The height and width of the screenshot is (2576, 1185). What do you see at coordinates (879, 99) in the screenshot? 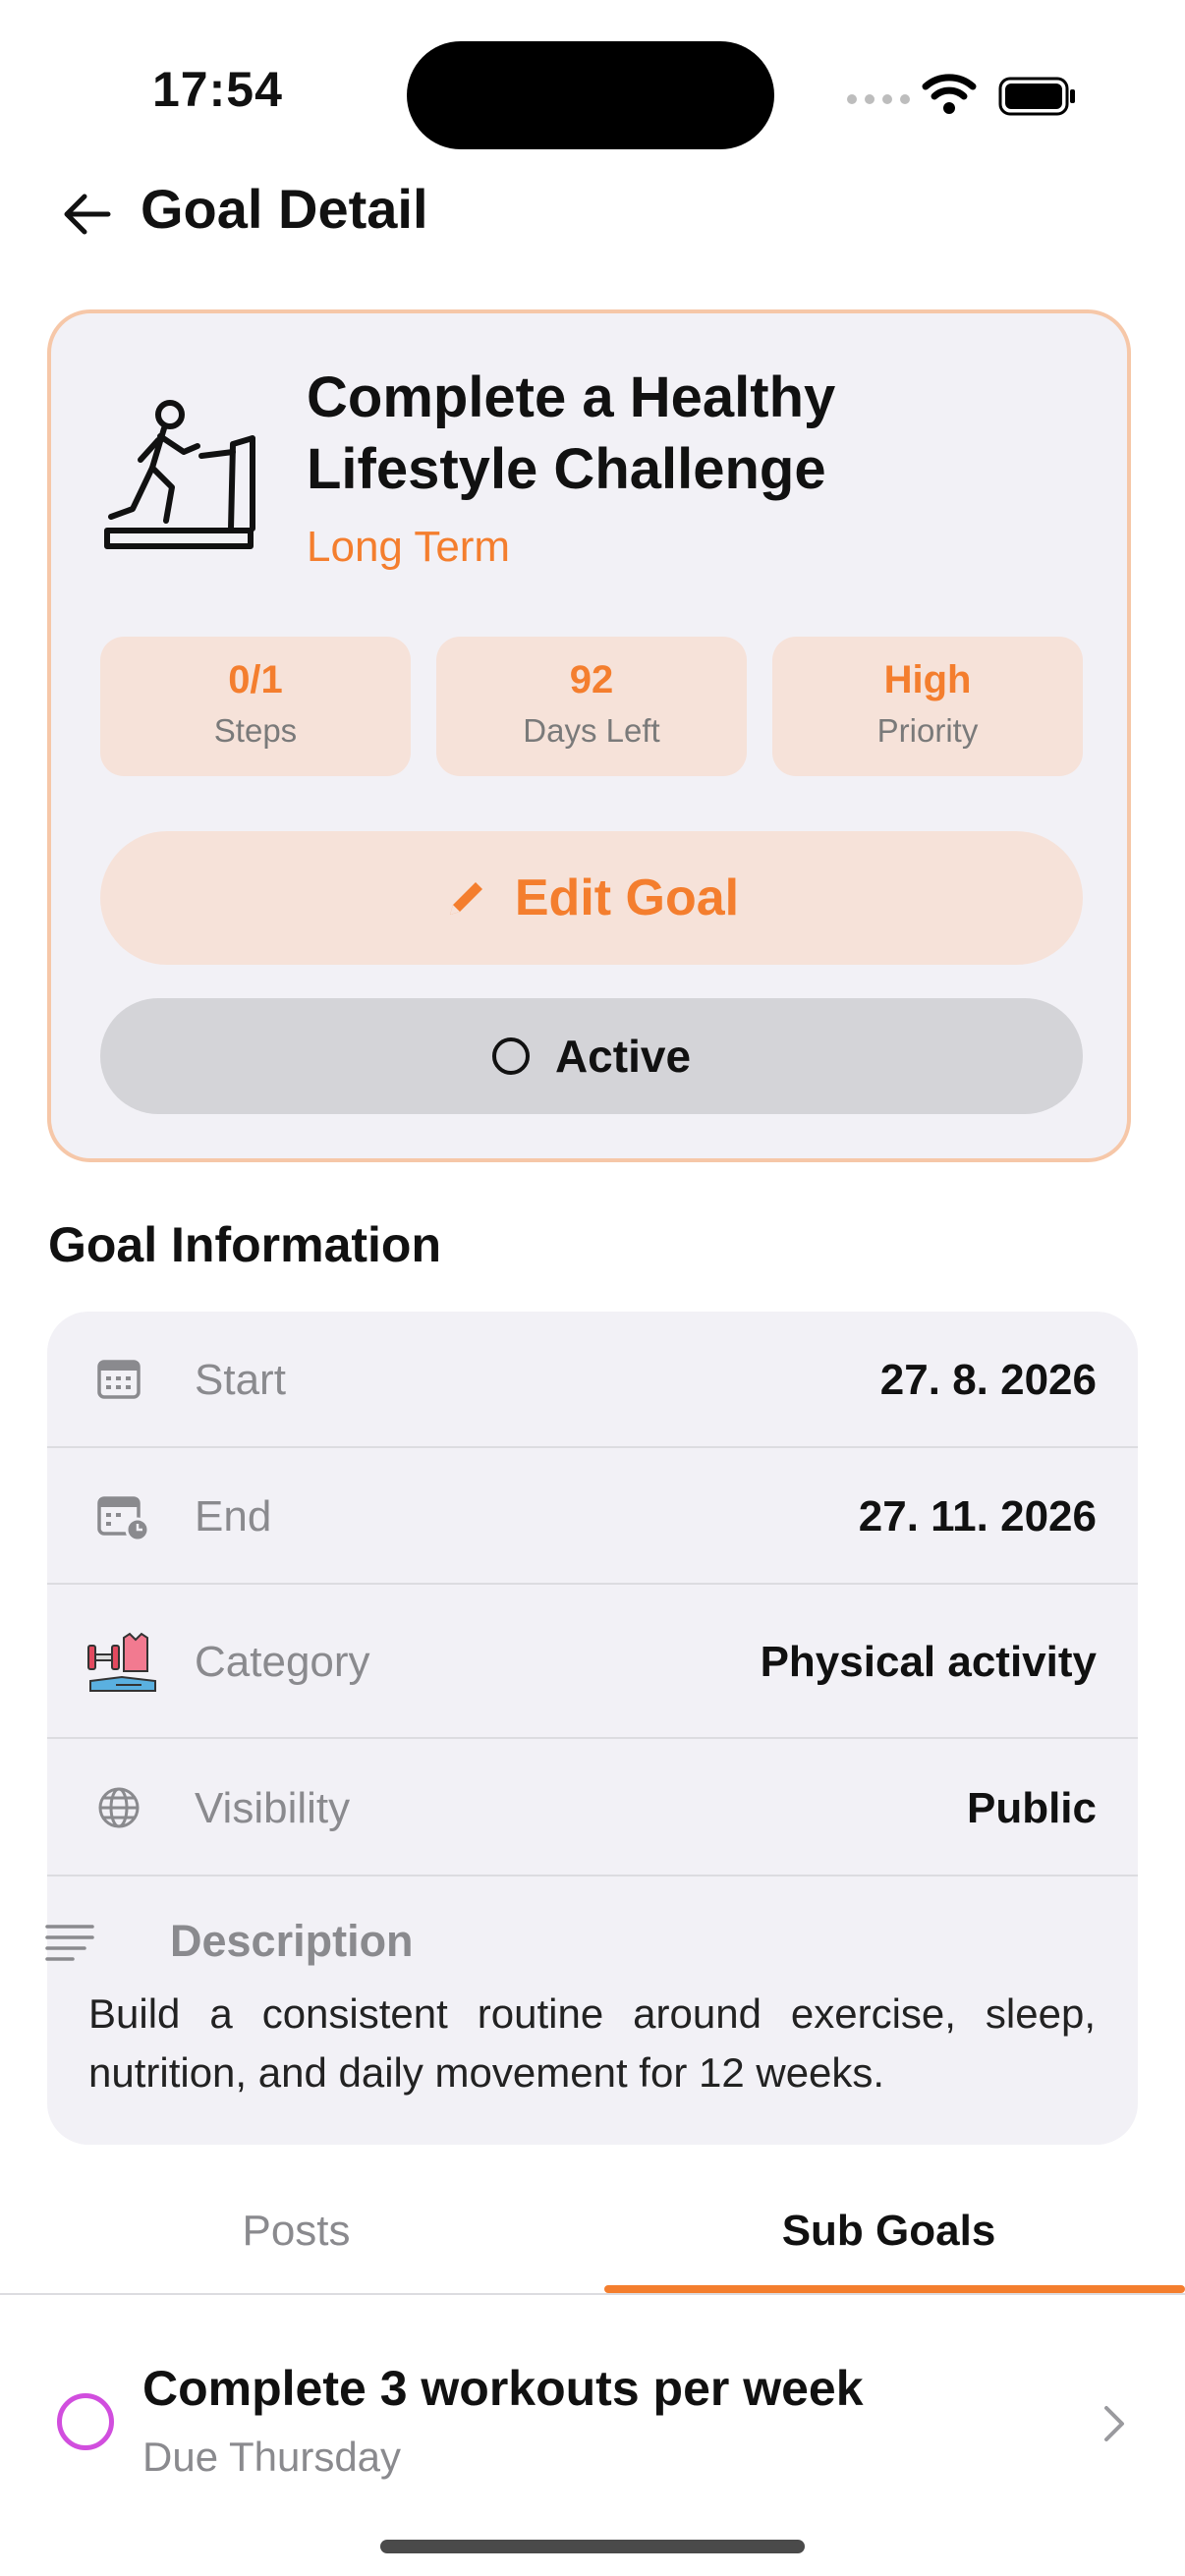
I see `cellular-signal-icon` at bounding box center [879, 99].